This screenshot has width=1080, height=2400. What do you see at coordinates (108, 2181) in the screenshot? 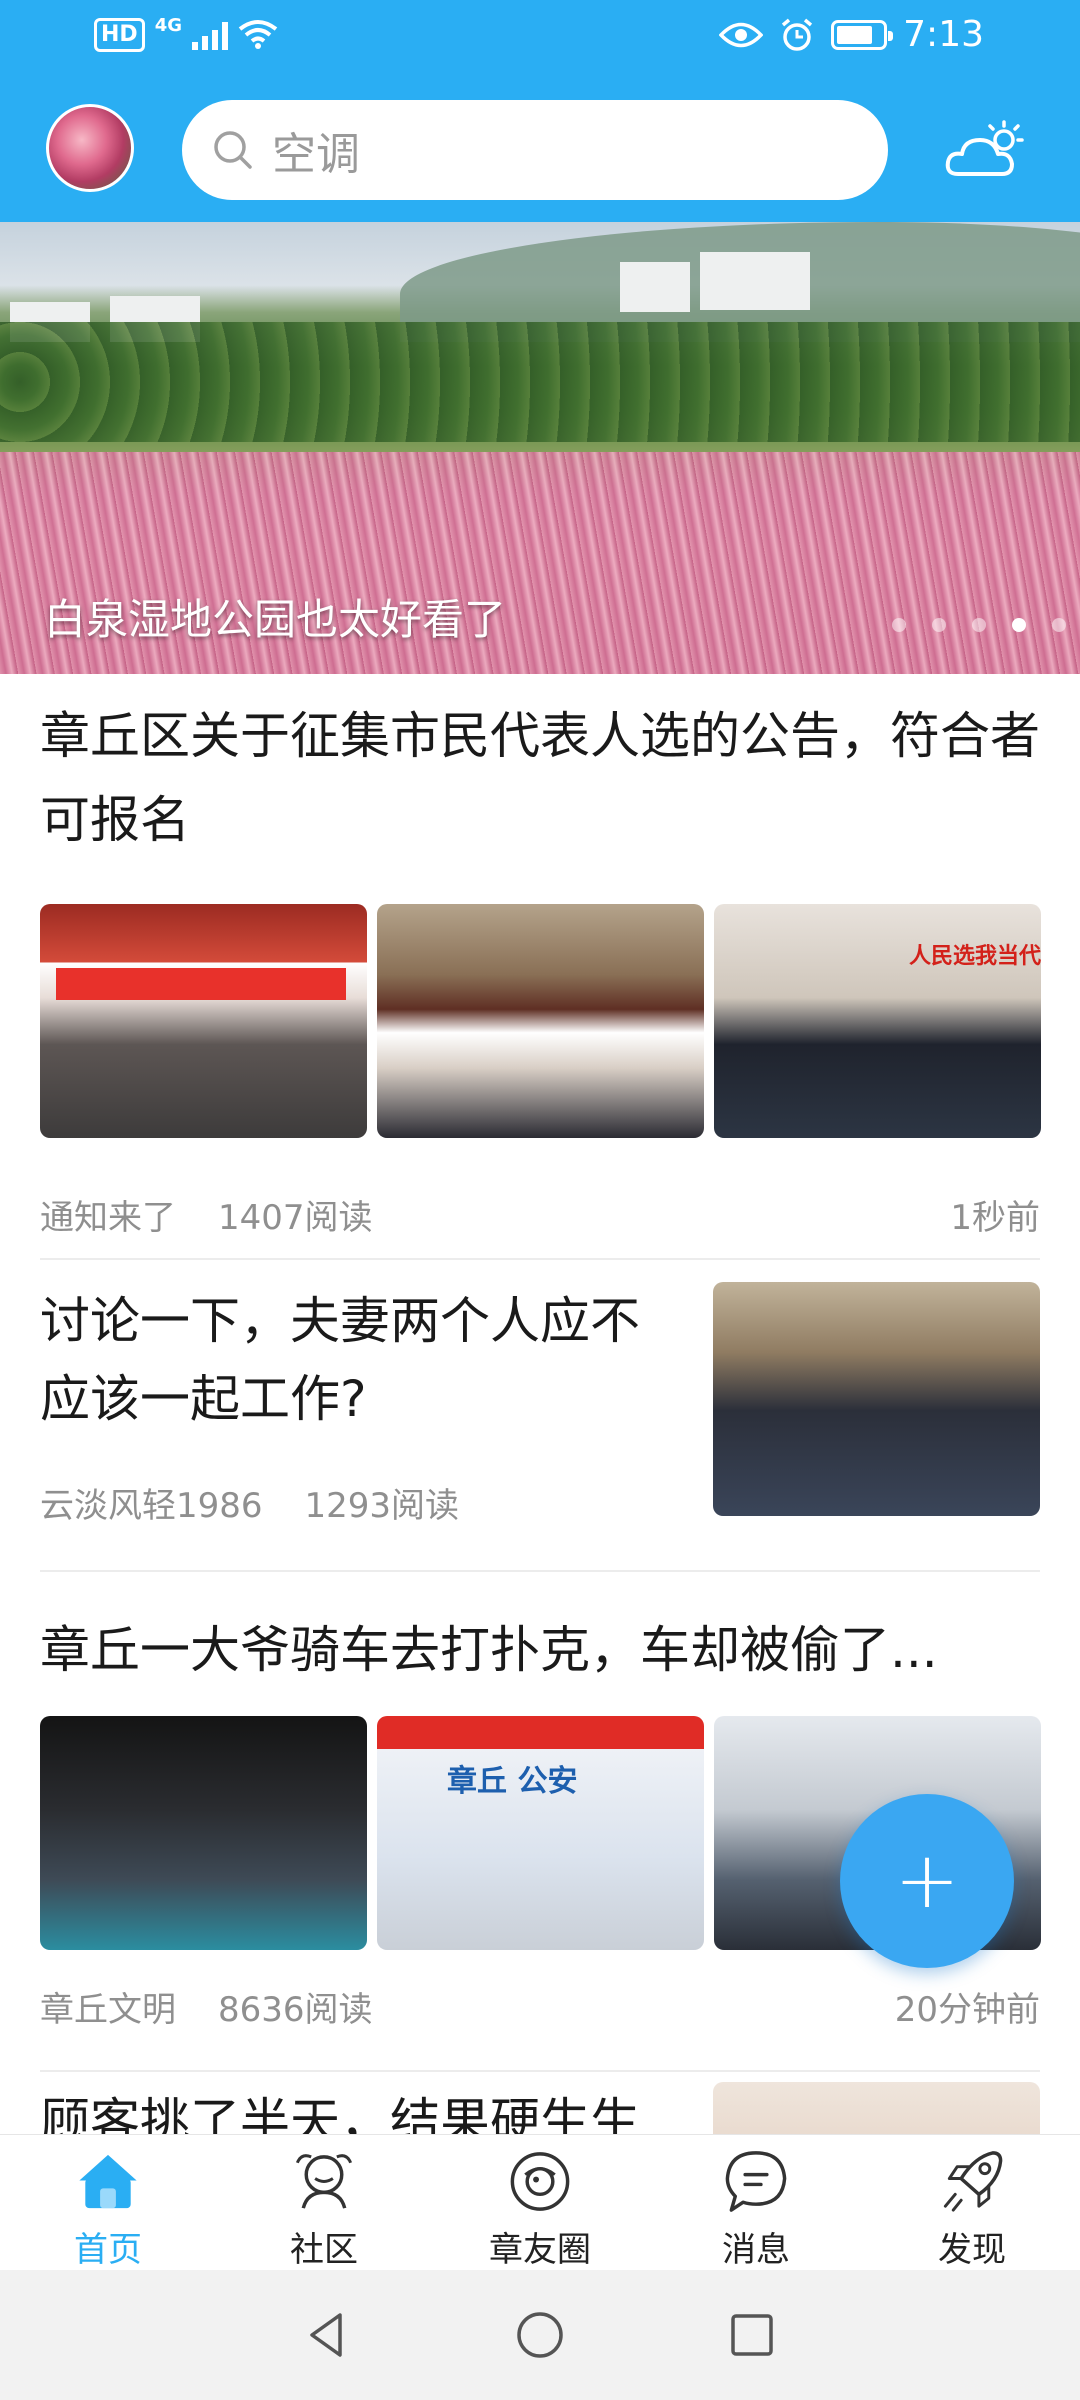
I see `home-icon` at bounding box center [108, 2181].